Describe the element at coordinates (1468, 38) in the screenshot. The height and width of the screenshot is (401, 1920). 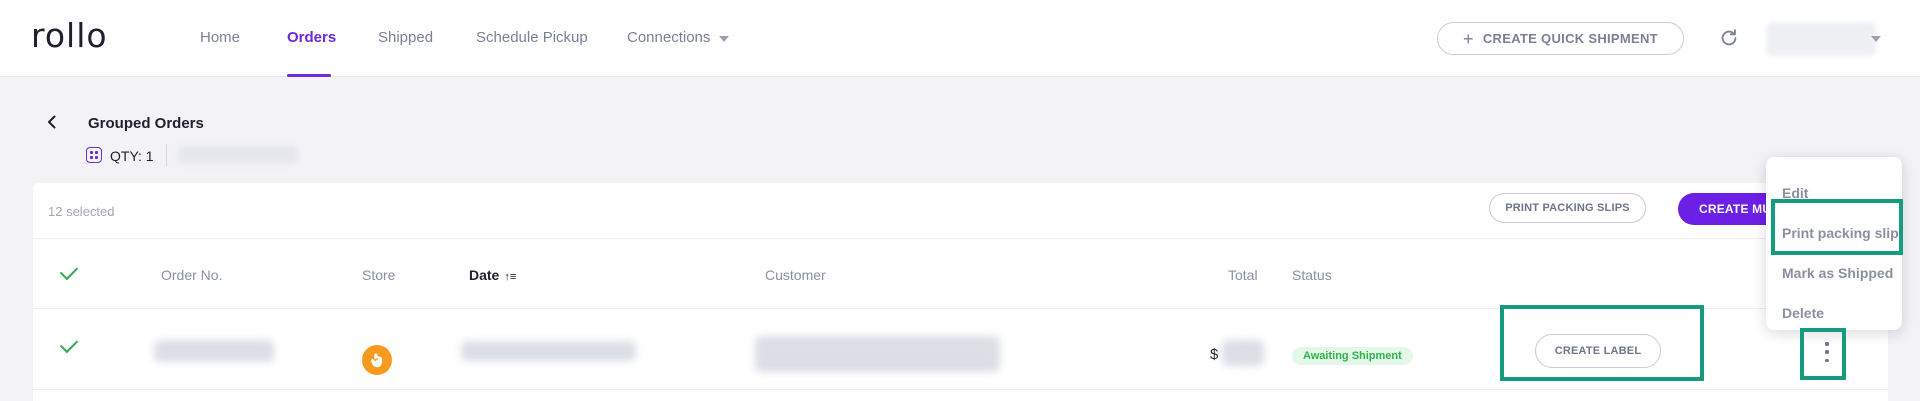
I see `plus-icon: +` at that location.